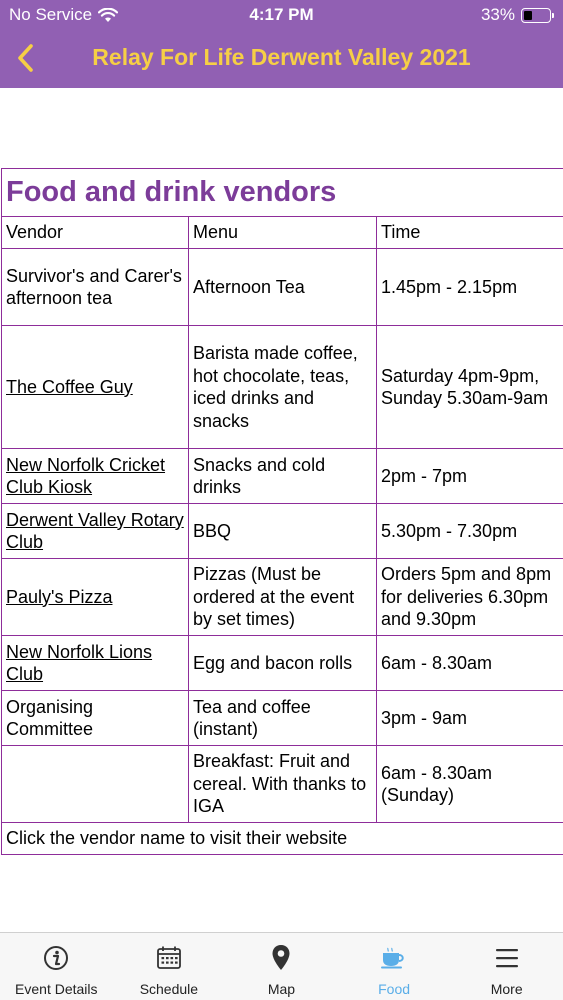 Image resolution: width=563 pixels, height=1000 pixels. Describe the element at coordinates (469, 387) in the screenshot. I see `time-cell: Saturday 4pm-9pm, Sunday 5.30am-9am` at that location.